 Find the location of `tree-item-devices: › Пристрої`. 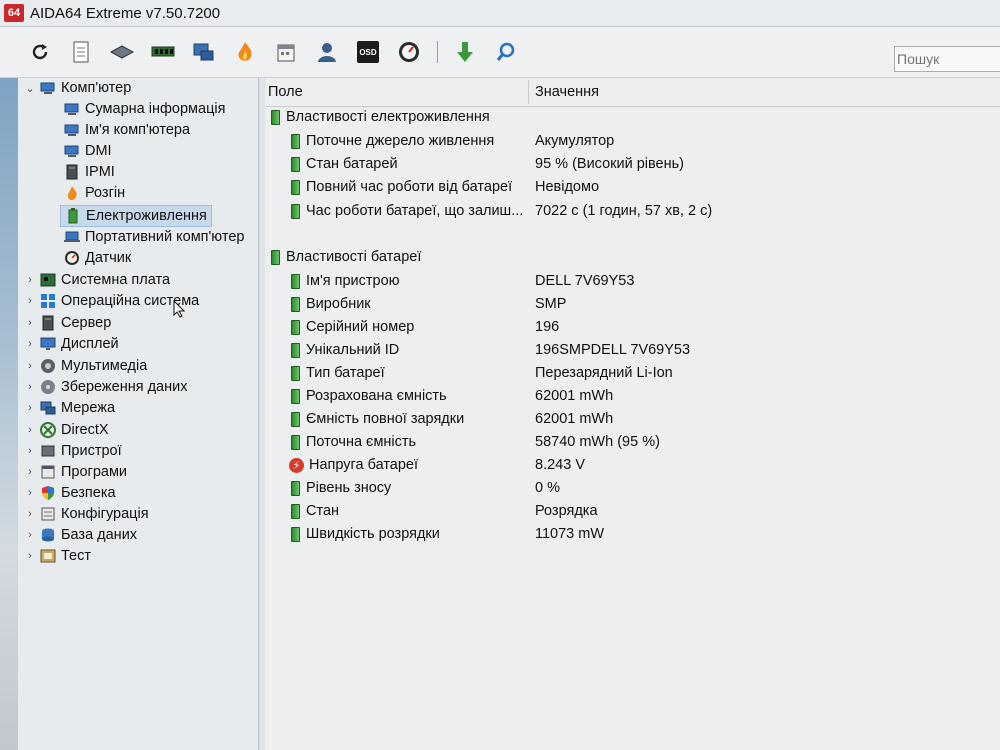

tree-item-devices: › Пристрої is located at coordinates (72, 451).